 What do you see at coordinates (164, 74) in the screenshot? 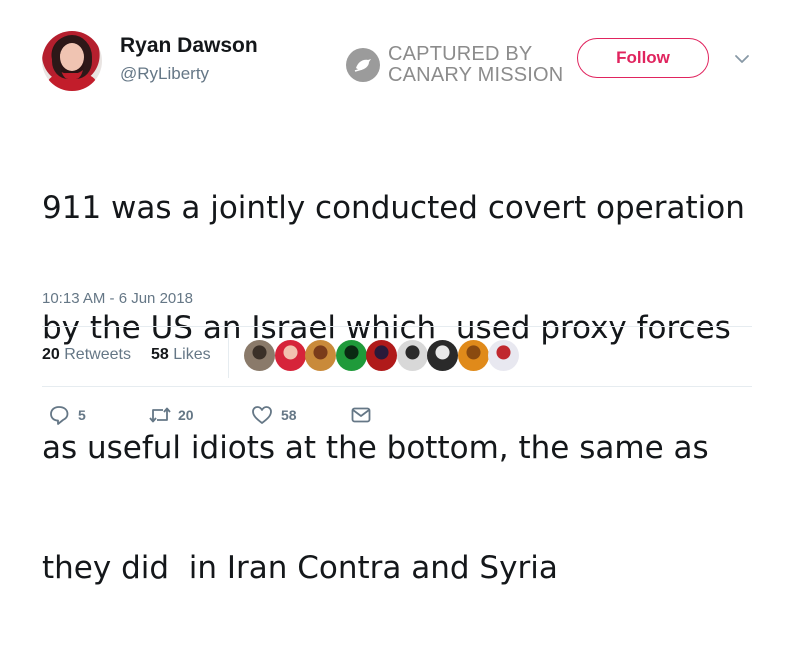
I see `user-handle: @RyLiberty` at bounding box center [164, 74].